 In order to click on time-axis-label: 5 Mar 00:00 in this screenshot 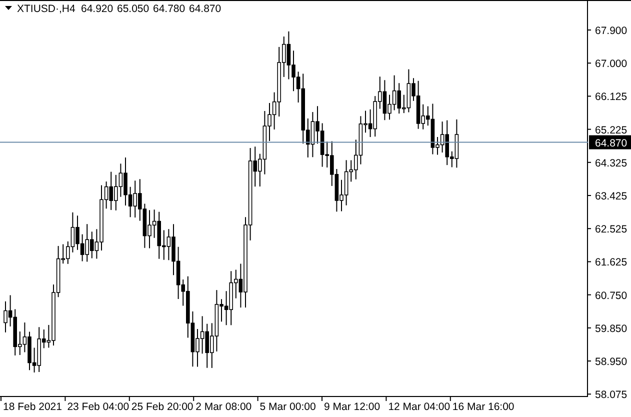, I will do `click(288, 407)`.